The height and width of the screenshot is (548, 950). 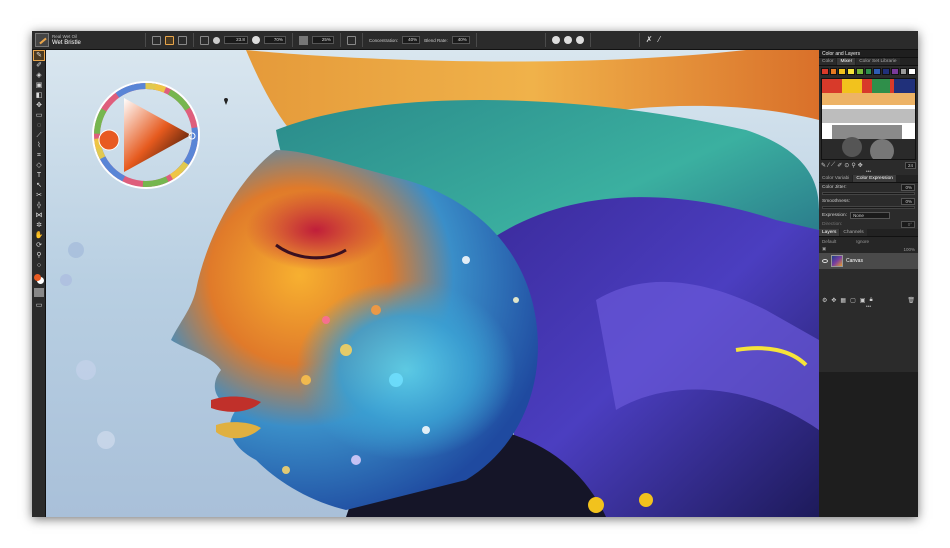 I want to click on lasso-icon: ◌, so click(x=39, y=125).